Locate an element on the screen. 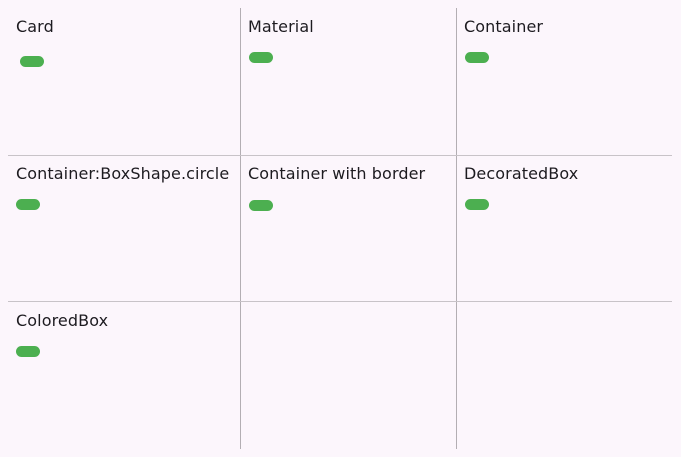 The width and height of the screenshot is (681, 457). container-border-sample is located at coordinates (261, 205).